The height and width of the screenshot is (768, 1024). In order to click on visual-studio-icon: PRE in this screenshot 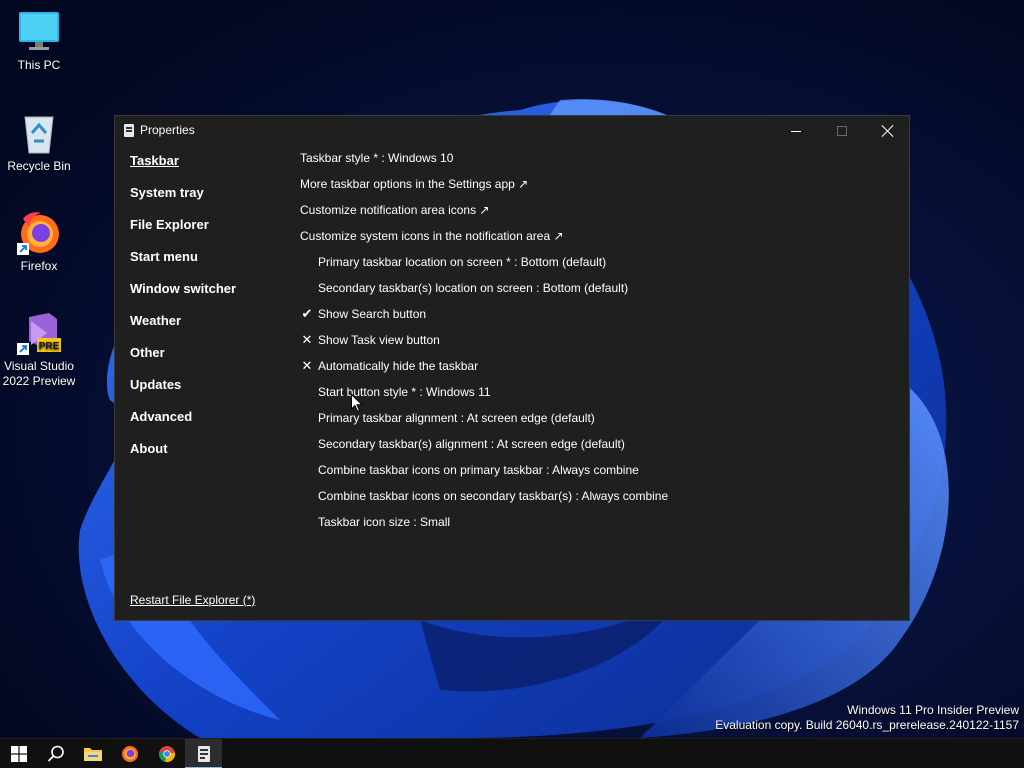, I will do `click(39, 333)`.